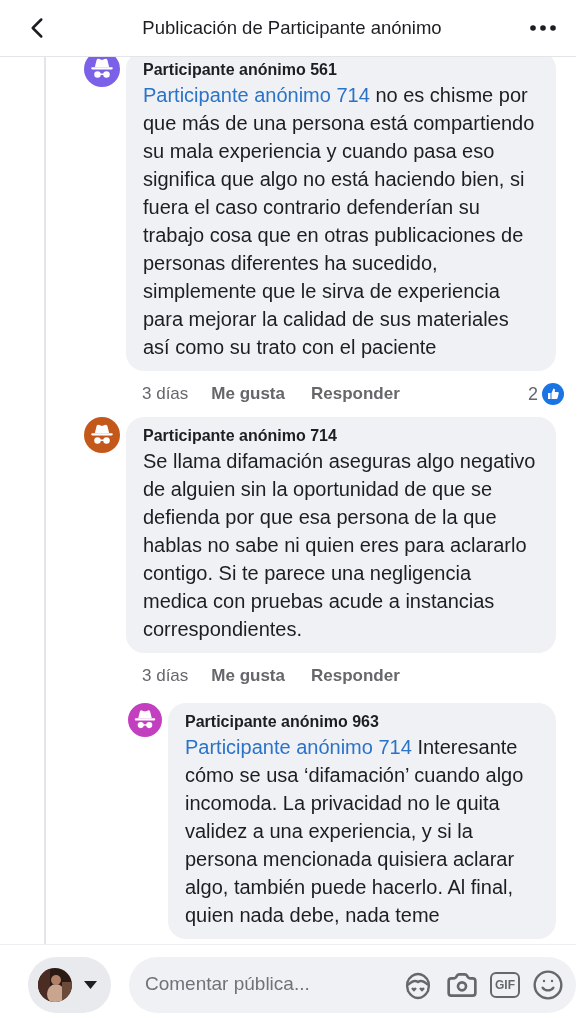 The height and width of the screenshot is (1024, 576). I want to click on comment-author: Participante anónimo 963, so click(282, 722).